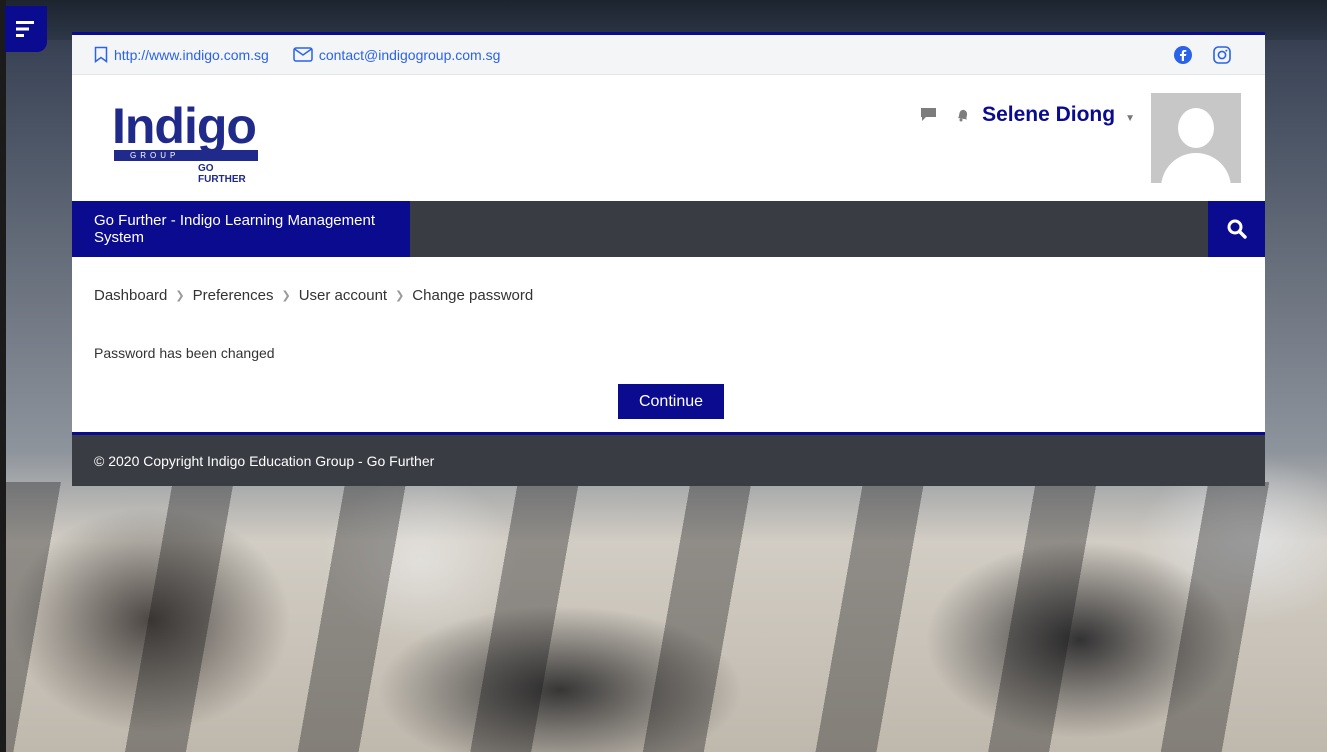 This screenshot has width=1327, height=752. I want to click on user-name: Selene Diong, so click(1048, 115).